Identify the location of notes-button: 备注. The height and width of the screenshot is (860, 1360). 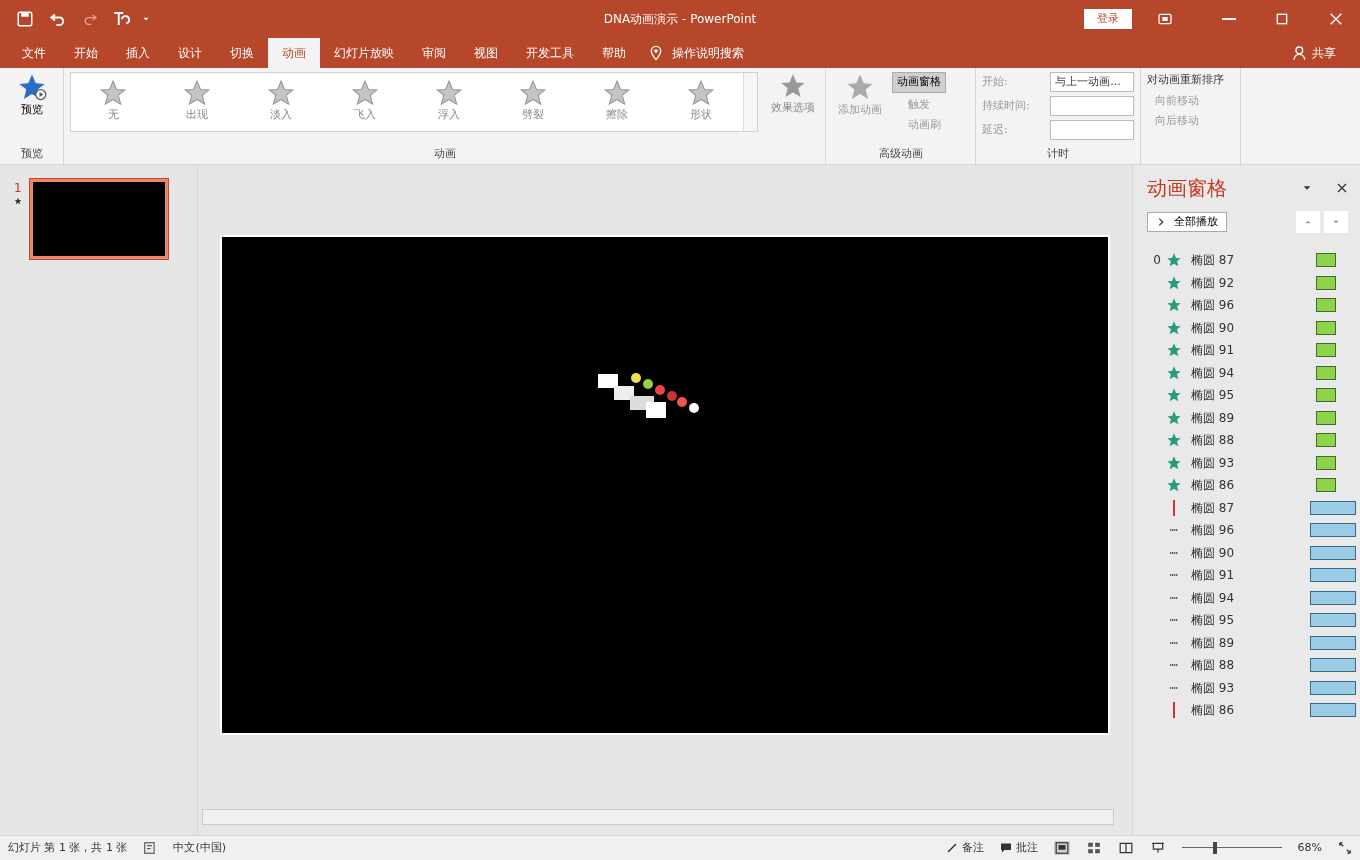
(964, 848).